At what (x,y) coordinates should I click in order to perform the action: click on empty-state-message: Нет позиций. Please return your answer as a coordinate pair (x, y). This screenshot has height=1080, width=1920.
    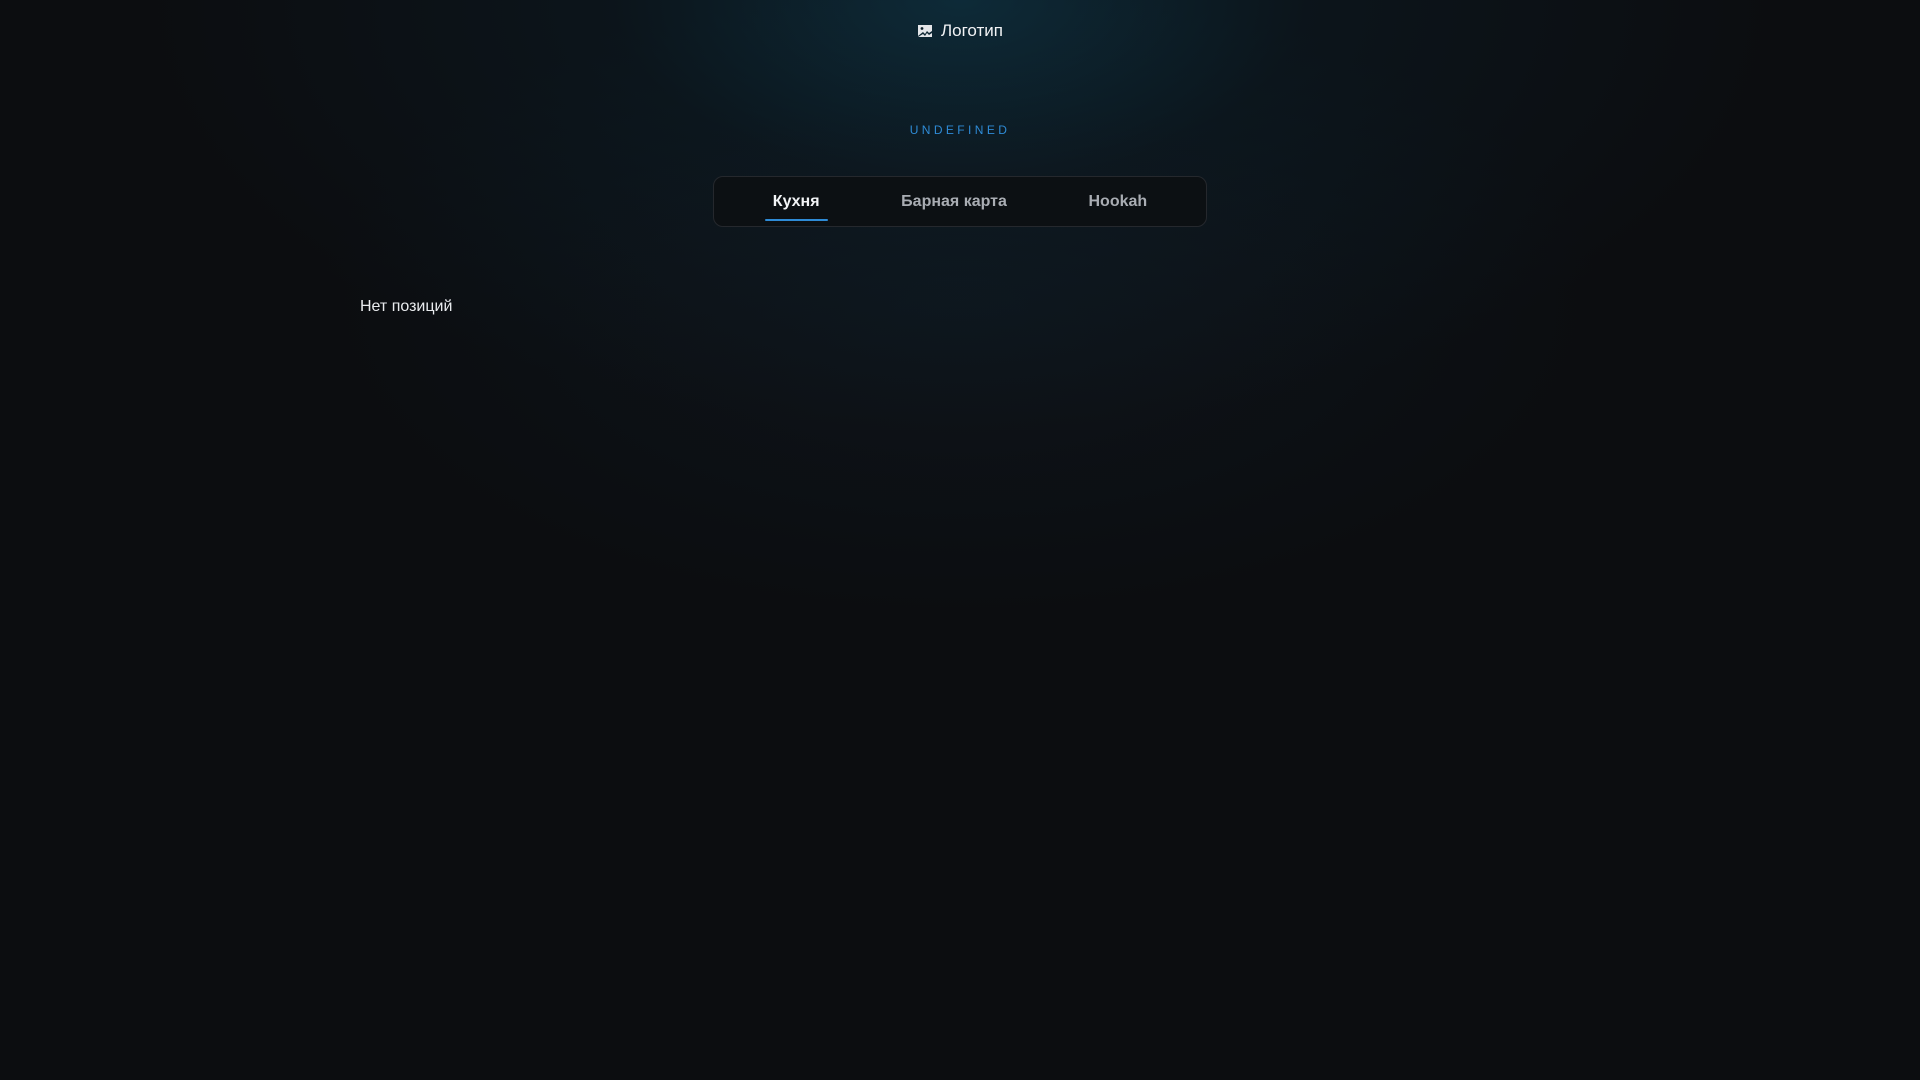
    Looking at the image, I should click on (406, 306).